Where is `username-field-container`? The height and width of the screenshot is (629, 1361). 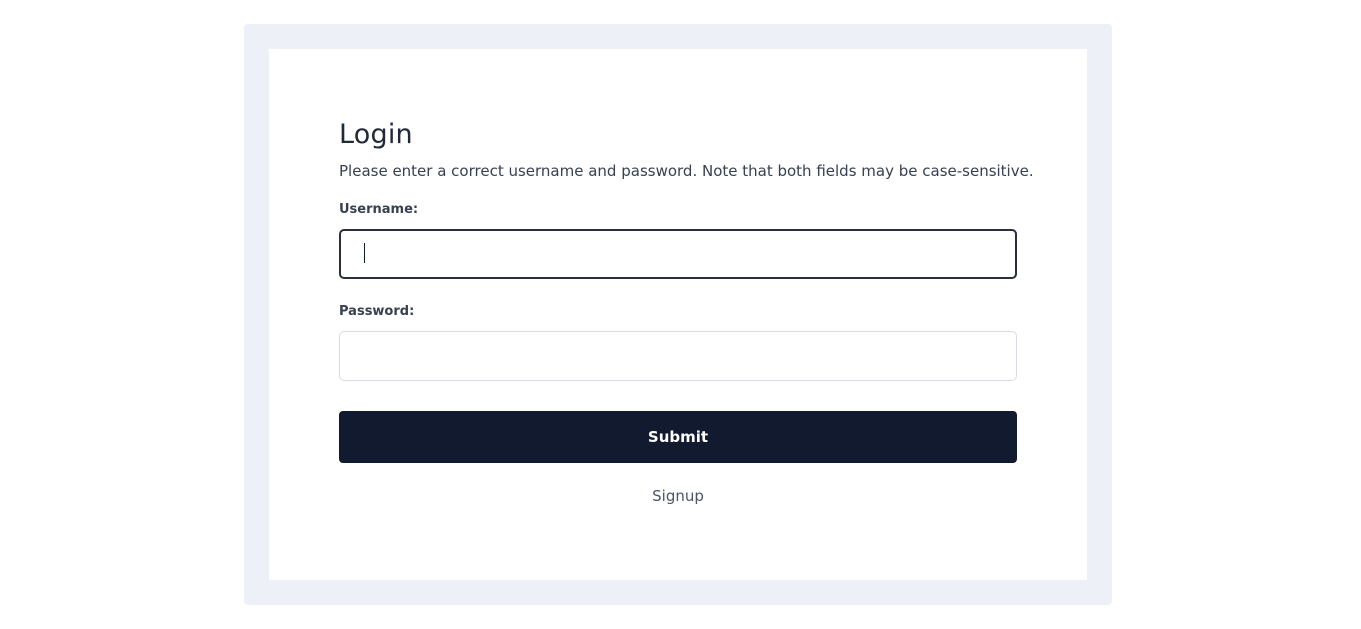 username-field-container is located at coordinates (678, 254).